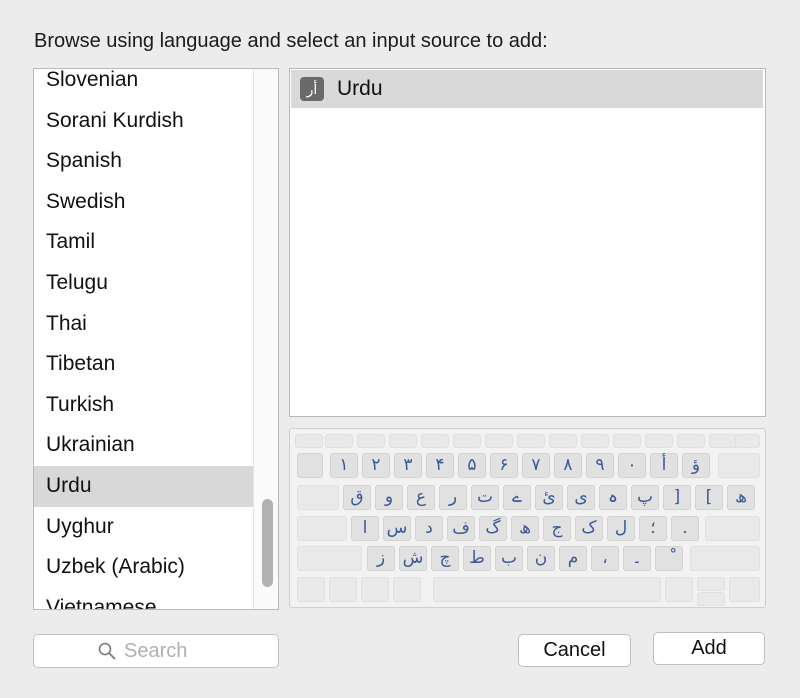 Image resolution: width=800 pixels, height=698 pixels. I want to click on keyboard-key: أ, so click(664, 465).